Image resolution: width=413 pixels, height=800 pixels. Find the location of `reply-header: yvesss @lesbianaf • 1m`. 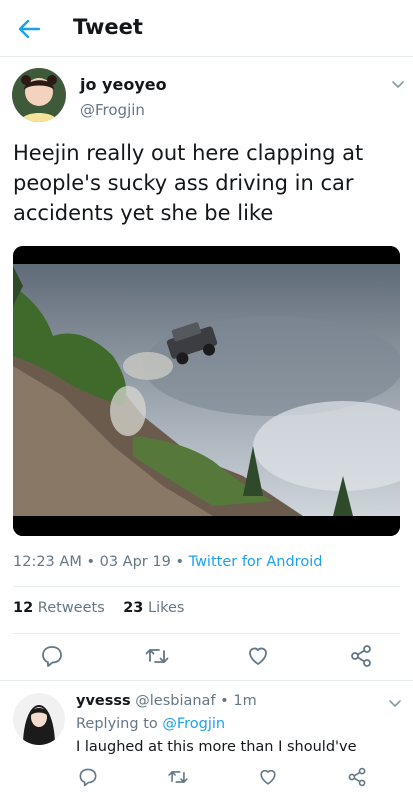

reply-header: yvesss @lesbianaf • 1m is located at coordinates (166, 701).